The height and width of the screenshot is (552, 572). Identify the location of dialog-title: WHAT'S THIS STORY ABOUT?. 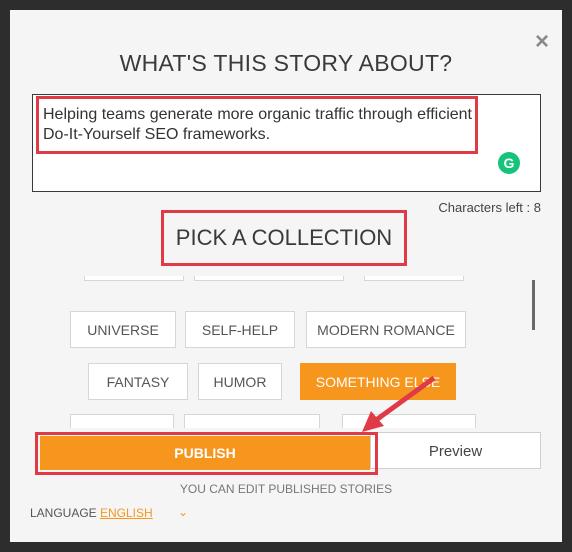
(286, 63).